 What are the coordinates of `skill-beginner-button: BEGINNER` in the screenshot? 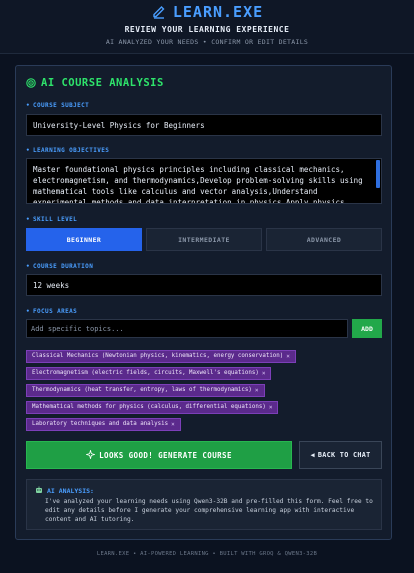 It's located at (84, 239).